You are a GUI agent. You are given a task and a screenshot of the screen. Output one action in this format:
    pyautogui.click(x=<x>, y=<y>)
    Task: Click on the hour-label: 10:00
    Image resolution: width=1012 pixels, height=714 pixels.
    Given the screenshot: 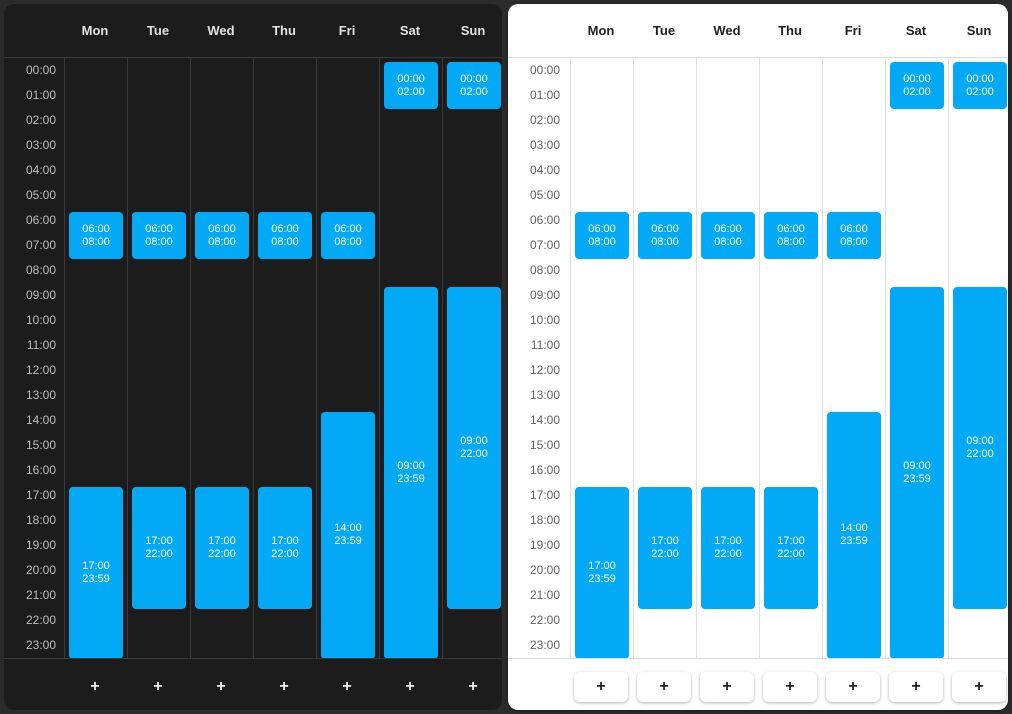 What is the action you would take?
    pyautogui.click(x=544, y=320)
    